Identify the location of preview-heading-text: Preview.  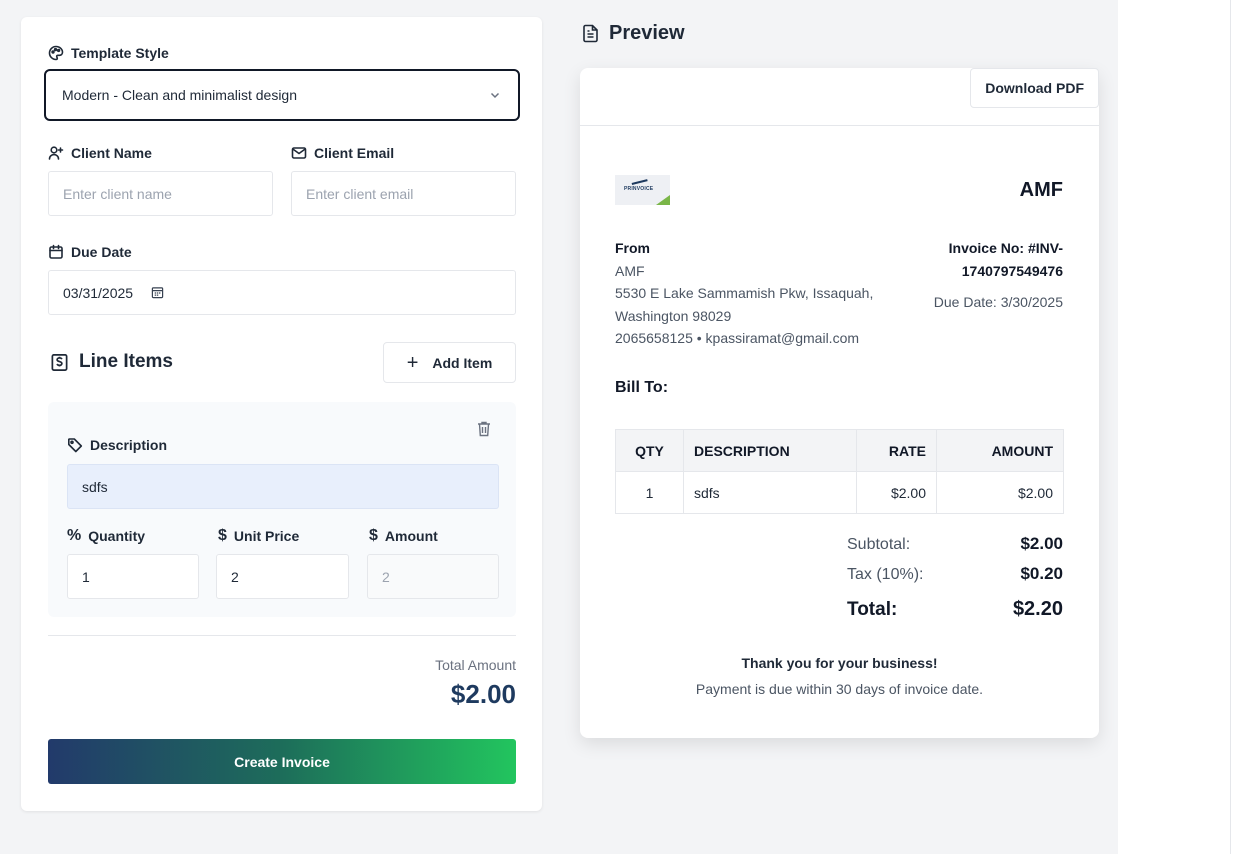
(647, 33).